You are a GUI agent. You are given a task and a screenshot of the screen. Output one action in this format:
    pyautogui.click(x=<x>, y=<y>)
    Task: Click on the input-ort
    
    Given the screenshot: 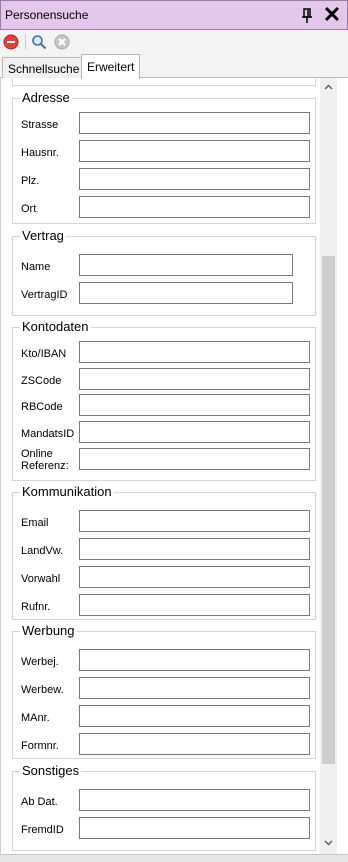 What is the action you would take?
    pyautogui.click(x=194, y=207)
    